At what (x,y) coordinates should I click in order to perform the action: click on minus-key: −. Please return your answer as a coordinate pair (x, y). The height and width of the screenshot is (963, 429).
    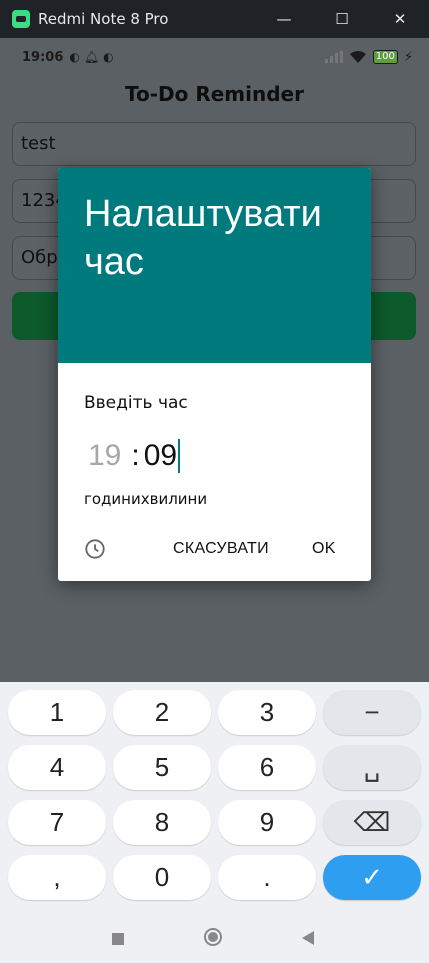
    Looking at the image, I should click on (372, 712).